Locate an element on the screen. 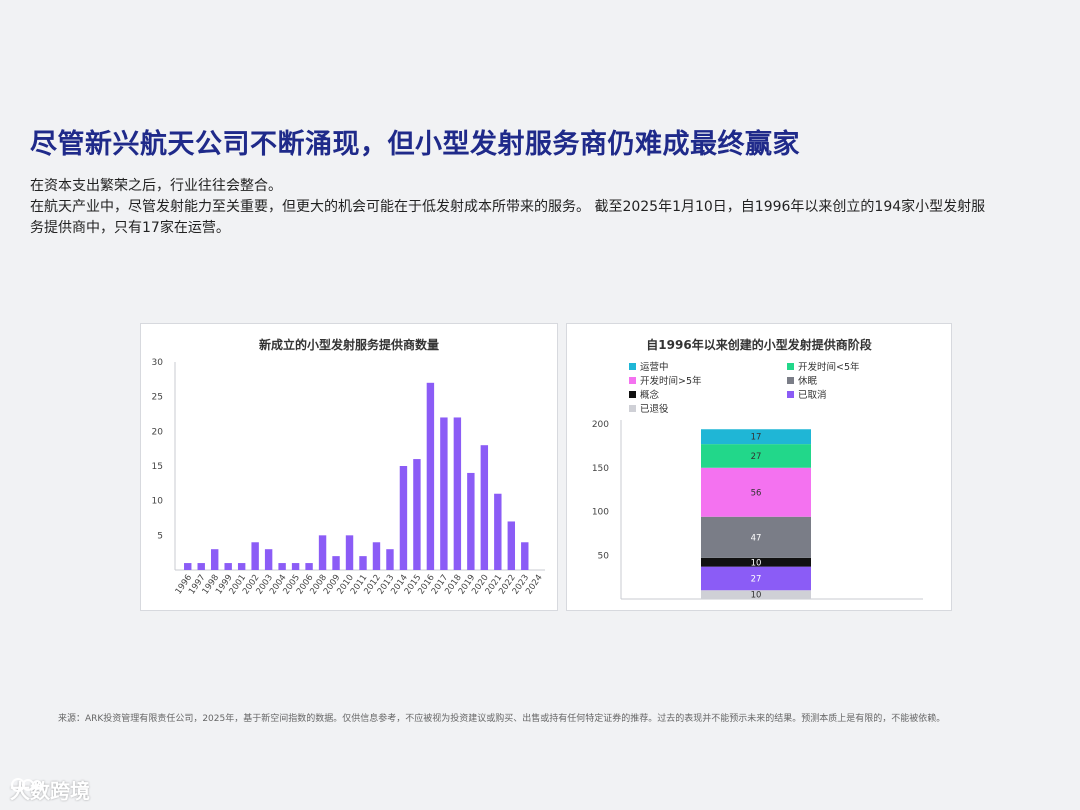 The image size is (1080, 810). watermark: 大数跨境 is located at coordinates (50, 789).